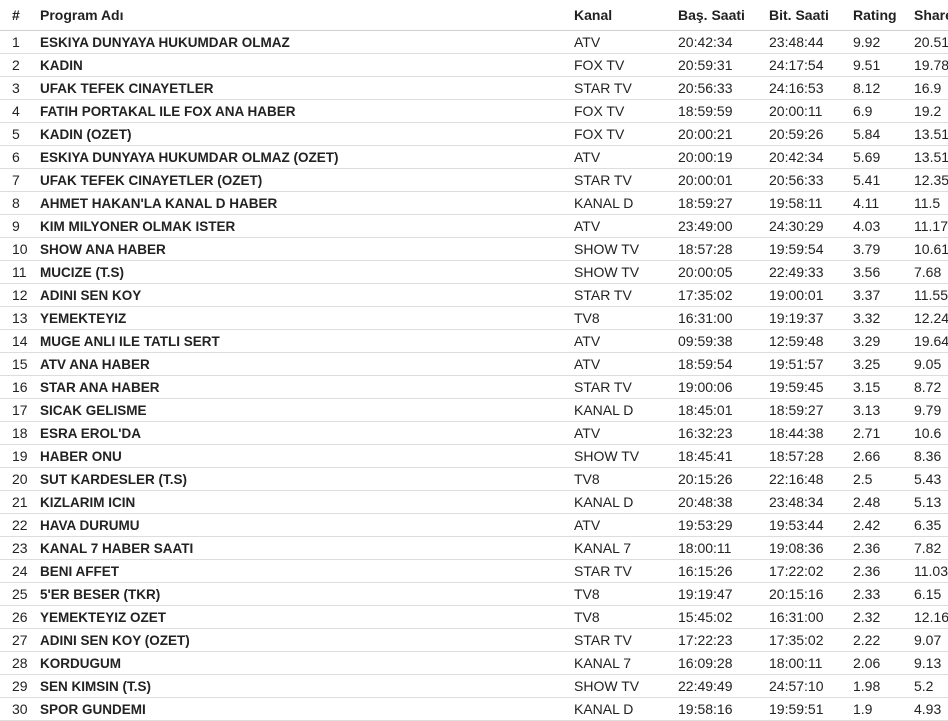  I want to click on row-number: 11, so click(20, 272).